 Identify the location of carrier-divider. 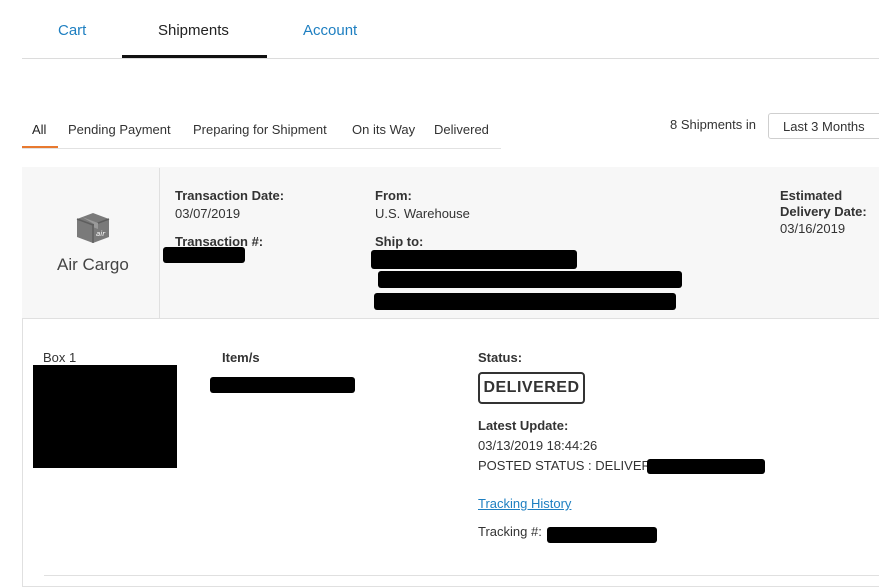
(159, 243).